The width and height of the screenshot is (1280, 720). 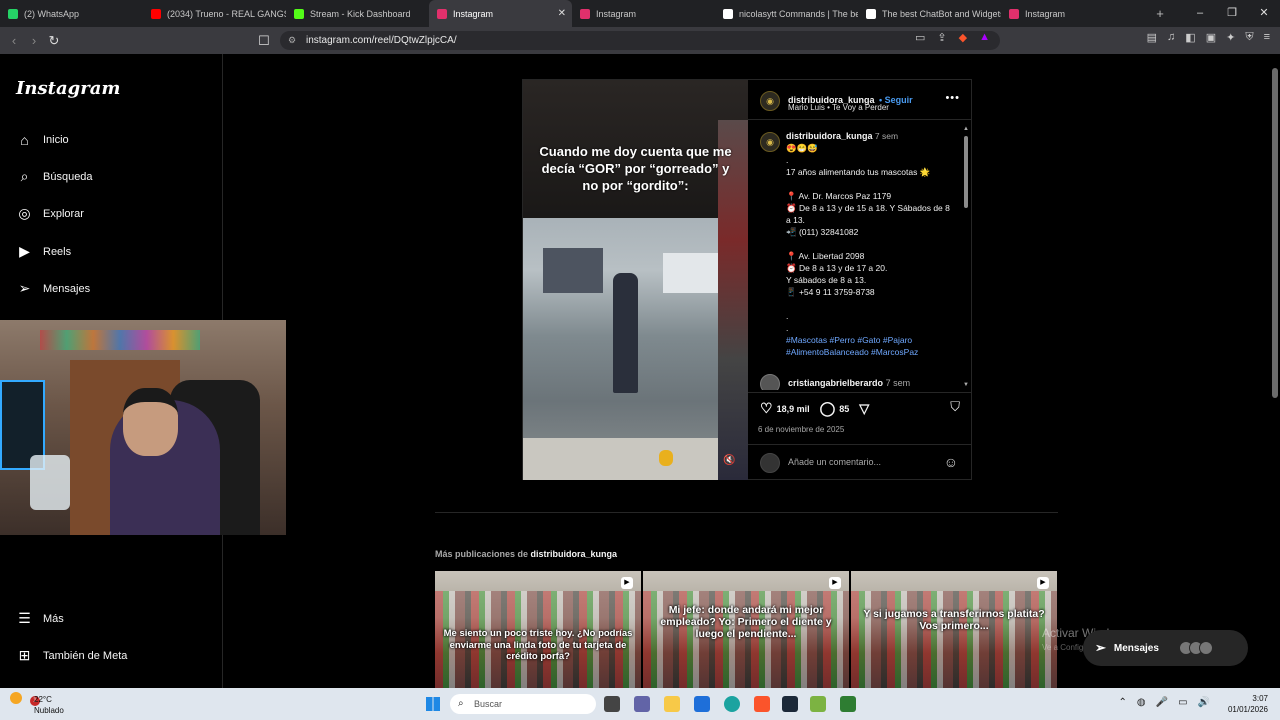 What do you see at coordinates (941, 37) in the screenshot?
I see `share-icon: ⇪` at bounding box center [941, 37].